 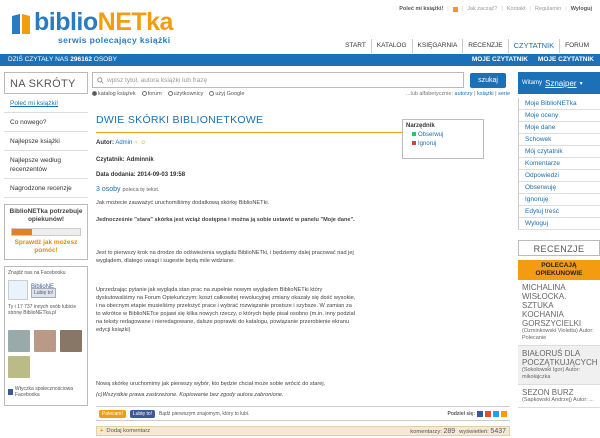 I want to click on reader-link: Adminnik, so click(x=139, y=160).